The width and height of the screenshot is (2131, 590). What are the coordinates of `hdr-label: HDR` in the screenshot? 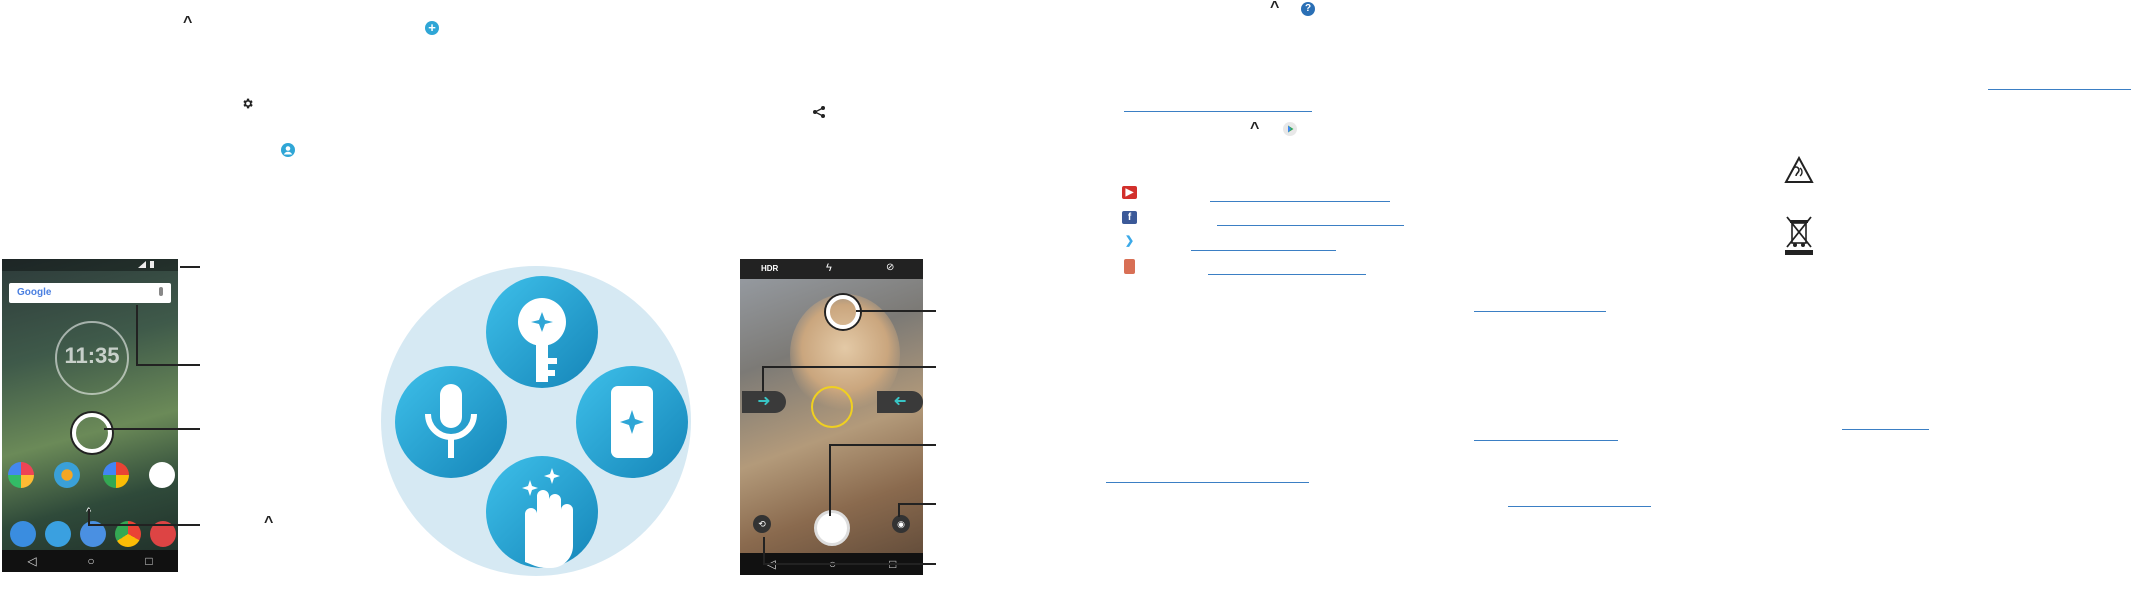 It's located at (769, 268).